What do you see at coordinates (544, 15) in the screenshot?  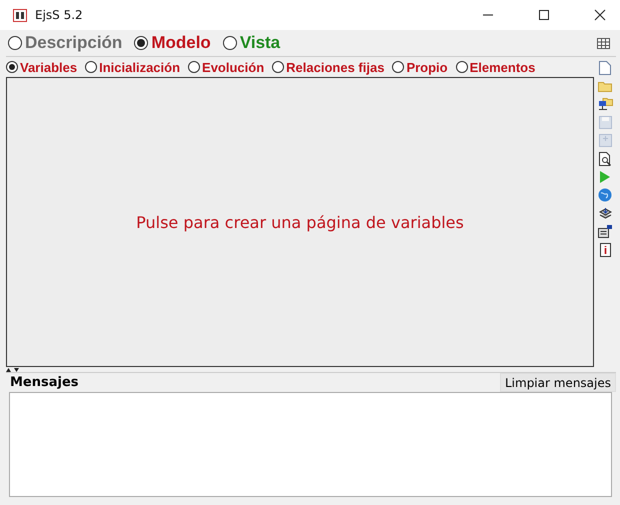 I see `maximize-icon` at bounding box center [544, 15].